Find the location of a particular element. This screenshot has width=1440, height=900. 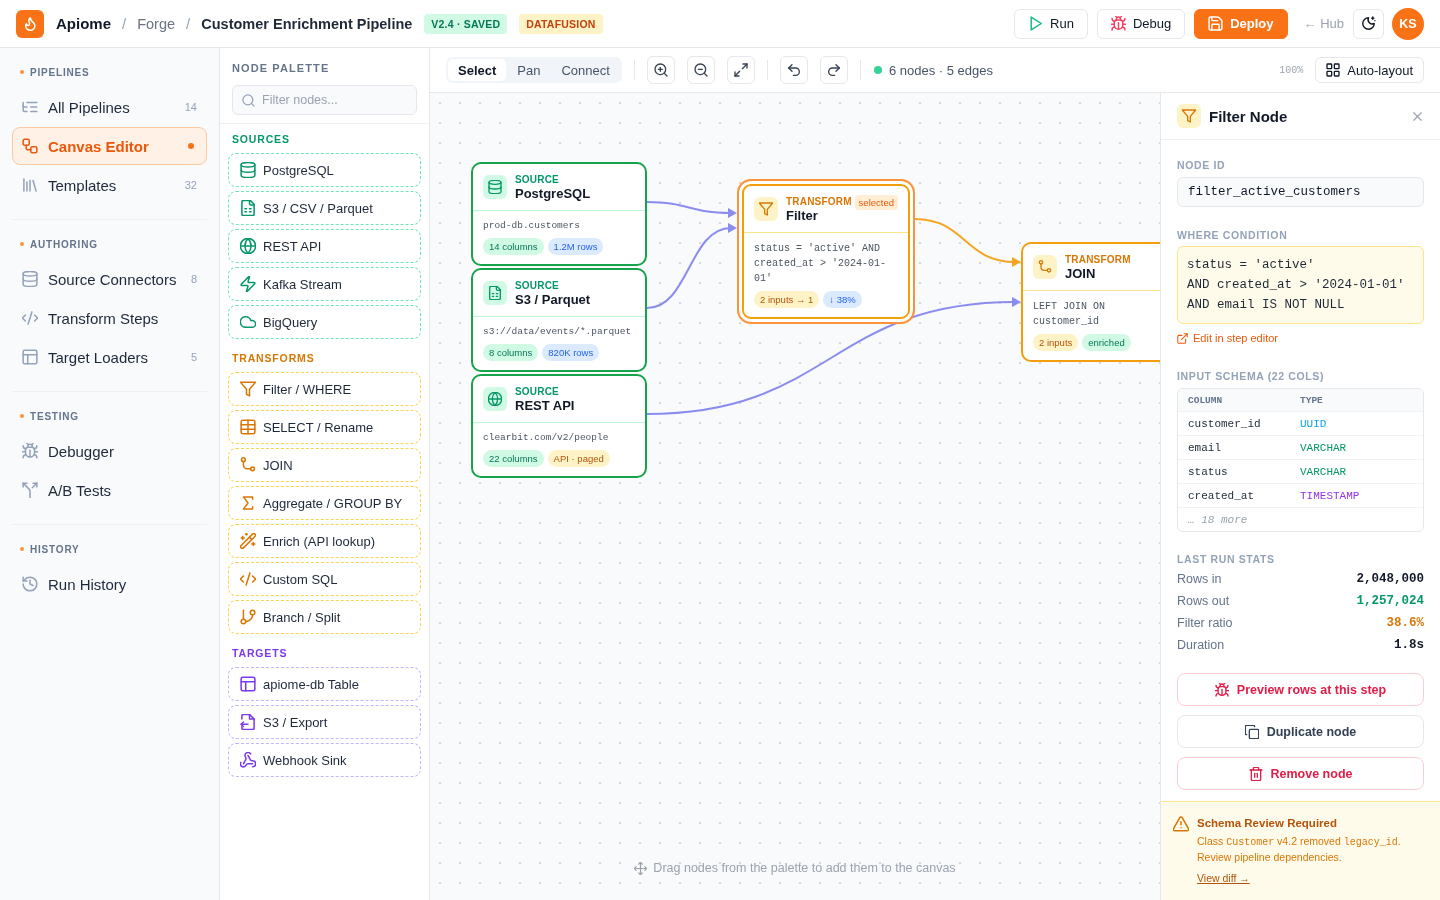

palette-item: Branch / Split is located at coordinates (324, 617).